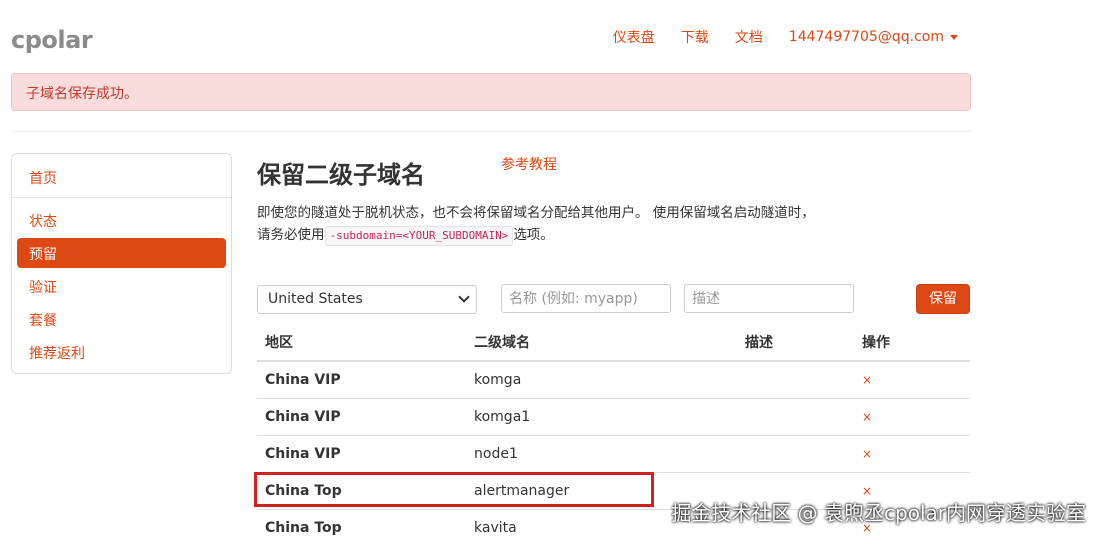 The height and width of the screenshot is (542, 1102). Describe the element at coordinates (121, 197) in the screenshot. I see `sidebar-divider` at that location.